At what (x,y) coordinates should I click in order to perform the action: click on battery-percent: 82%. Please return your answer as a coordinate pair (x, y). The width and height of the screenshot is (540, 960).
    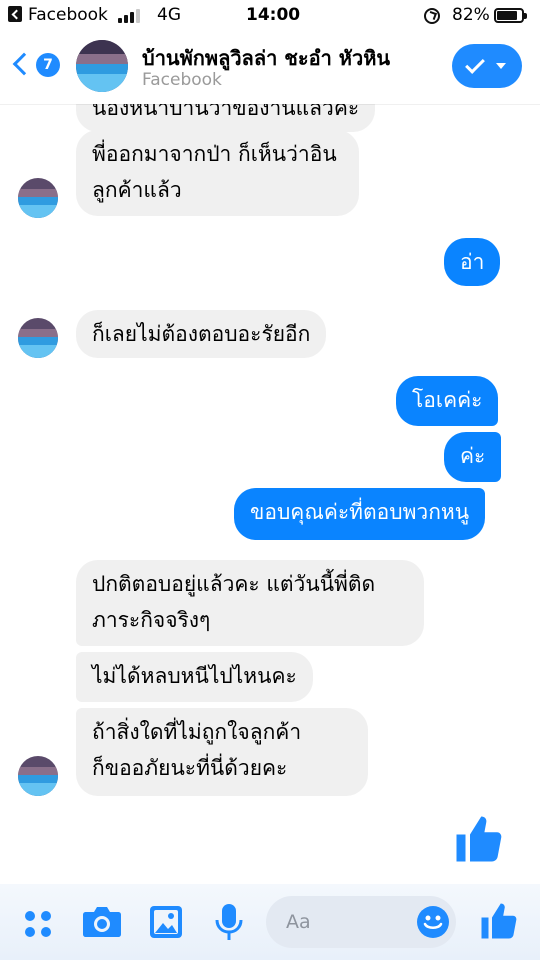
    Looking at the image, I should click on (471, 15).